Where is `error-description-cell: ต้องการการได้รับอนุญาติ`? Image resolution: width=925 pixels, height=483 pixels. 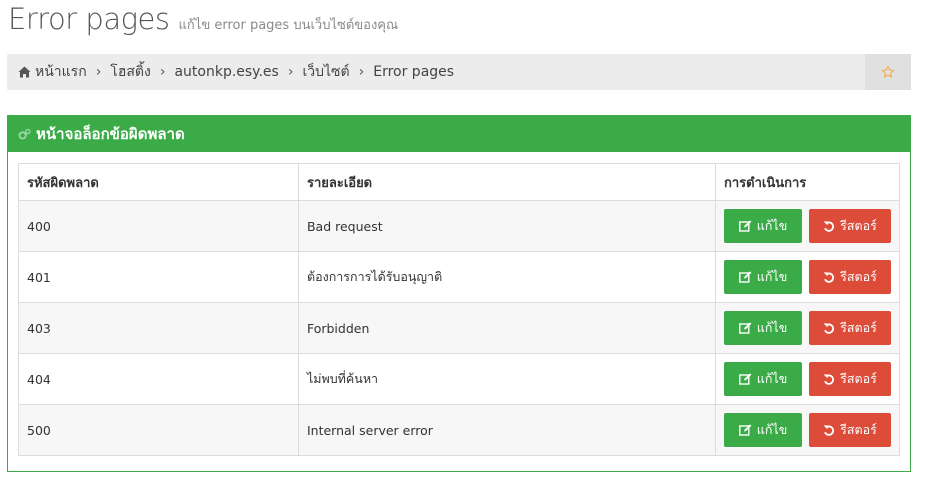
error-description-cell: ต้องการการได้รับอนุญาติ is located at coordinates (507, 277).